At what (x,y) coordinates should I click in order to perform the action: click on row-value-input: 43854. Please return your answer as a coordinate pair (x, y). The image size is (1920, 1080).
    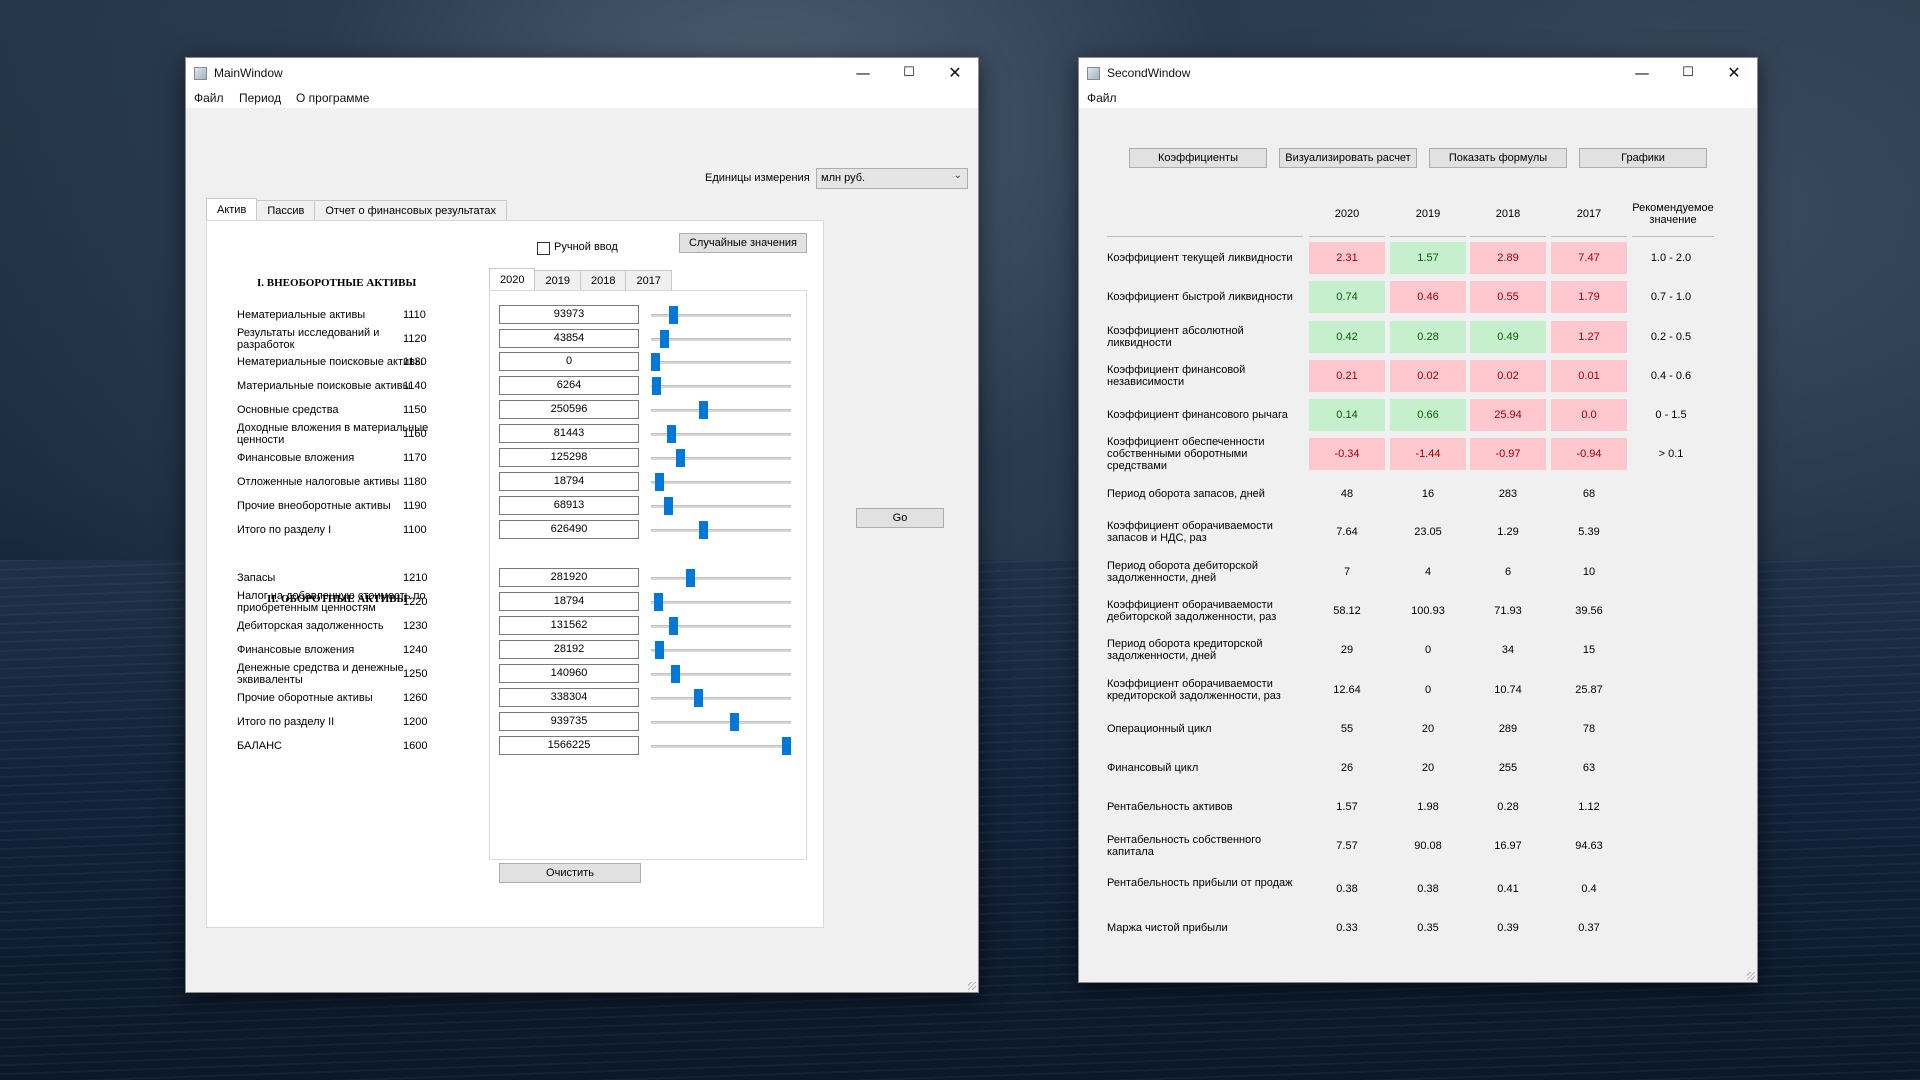
    Looking at the image, I should click on (569, 338).